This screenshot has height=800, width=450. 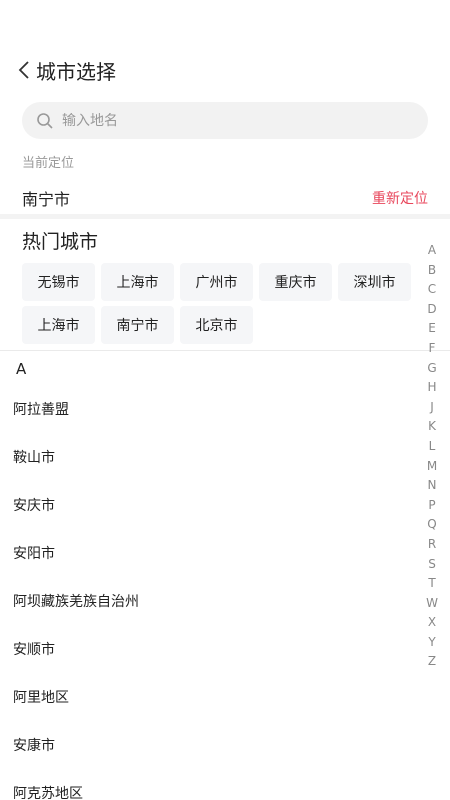 What do you see at coordinates (431, 369) in the screenshot?
I see `index-letter: G` at bounding box center [431, 369].